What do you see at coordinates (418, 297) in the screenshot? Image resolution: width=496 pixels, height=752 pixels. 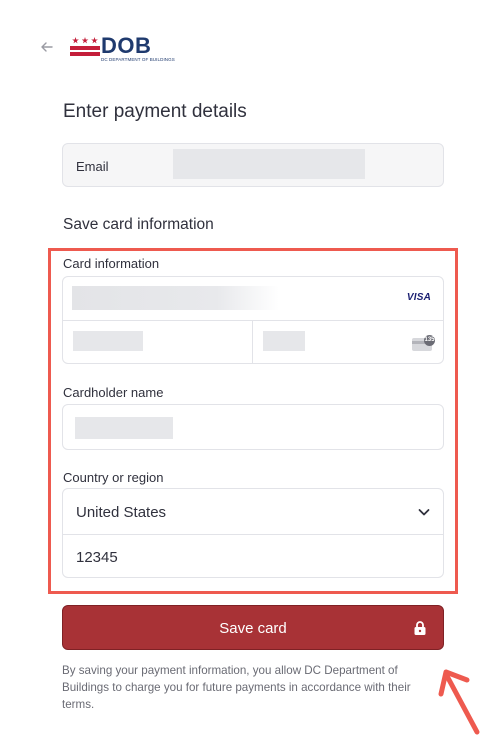 I see `visa-brand-icon: VISA` at bounding box center [418, 297].